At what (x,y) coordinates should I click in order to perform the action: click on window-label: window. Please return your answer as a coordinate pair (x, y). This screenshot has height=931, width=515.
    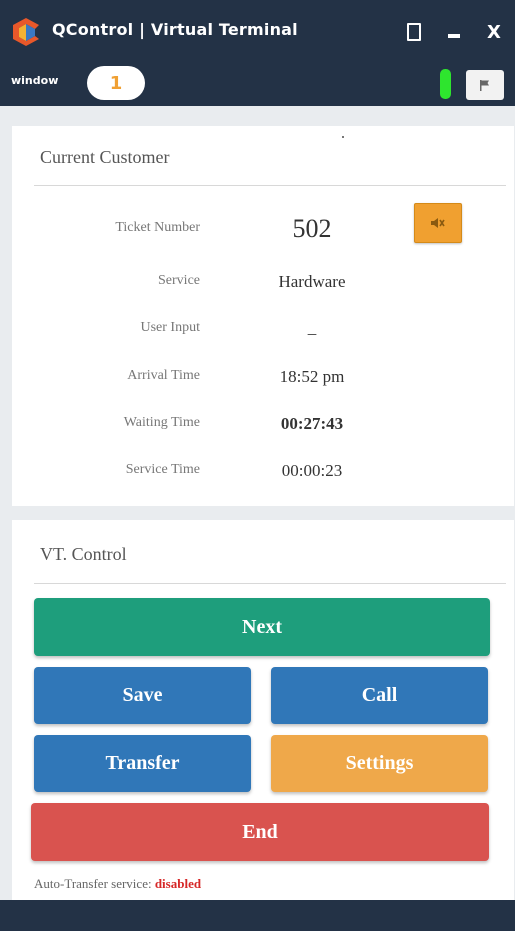
    Looking at the image, I should click on (35, 80).